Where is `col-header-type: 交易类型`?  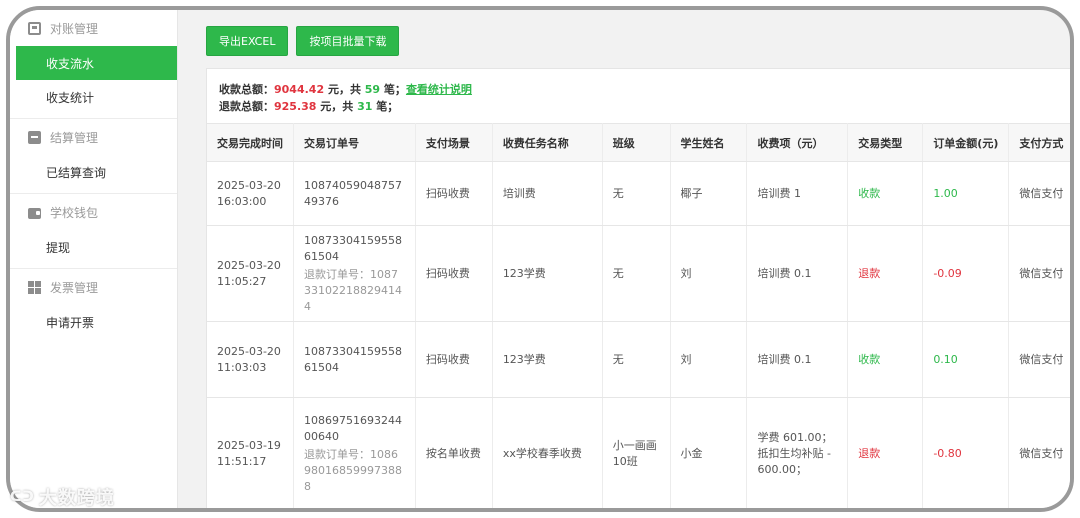 col-header-type: 交易类型 is located at coordinates (885, 142).